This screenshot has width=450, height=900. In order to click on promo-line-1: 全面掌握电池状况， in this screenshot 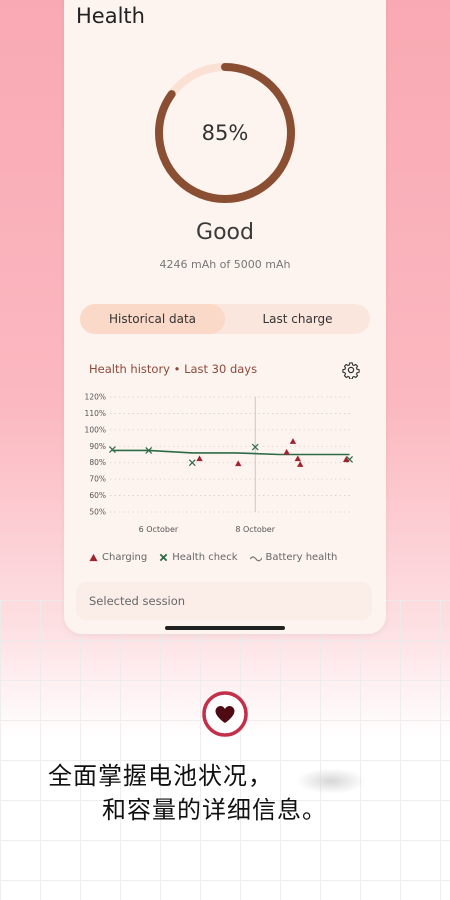, I will do `click(160, 776)`.